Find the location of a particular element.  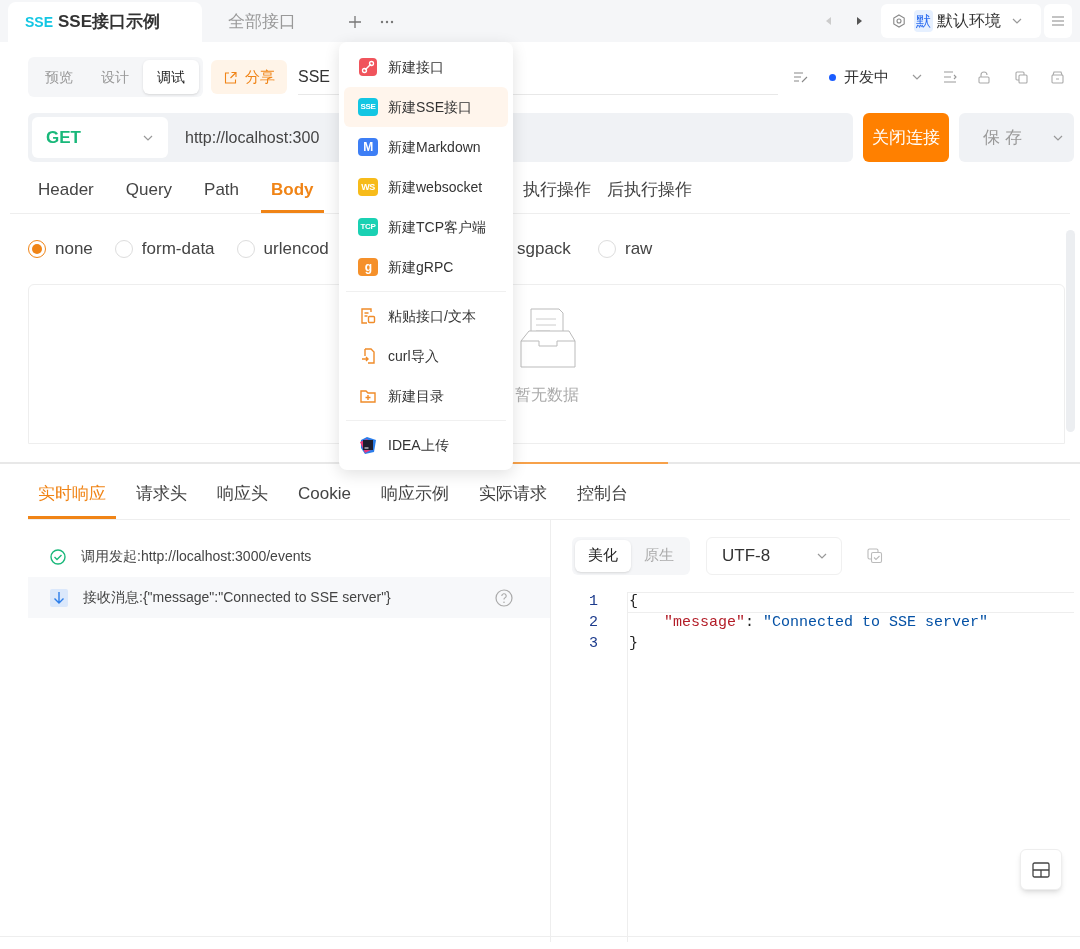

badge-icon: SSE is located at coordinates (368, 107).